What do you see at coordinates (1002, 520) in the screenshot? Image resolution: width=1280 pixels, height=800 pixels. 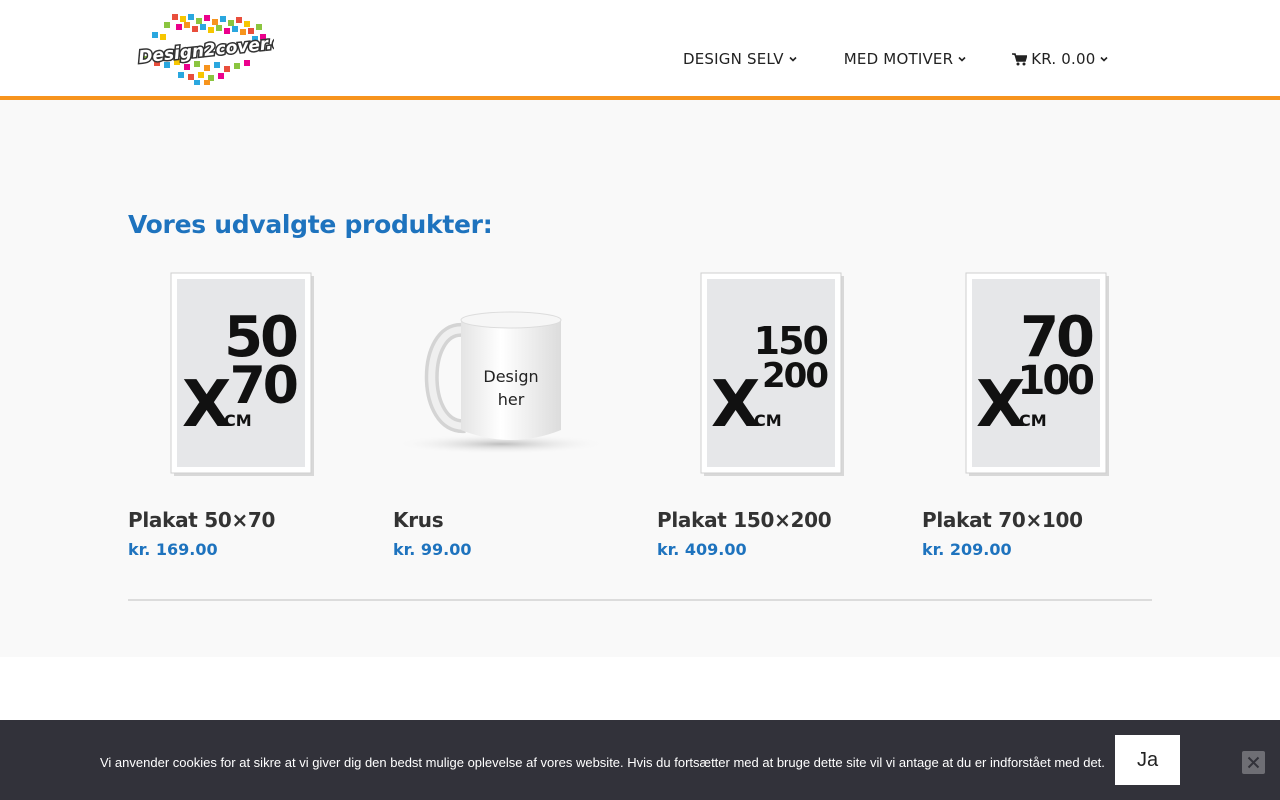 I see `product-name: Plakat 70×100` at bounding box center [1002, 520].